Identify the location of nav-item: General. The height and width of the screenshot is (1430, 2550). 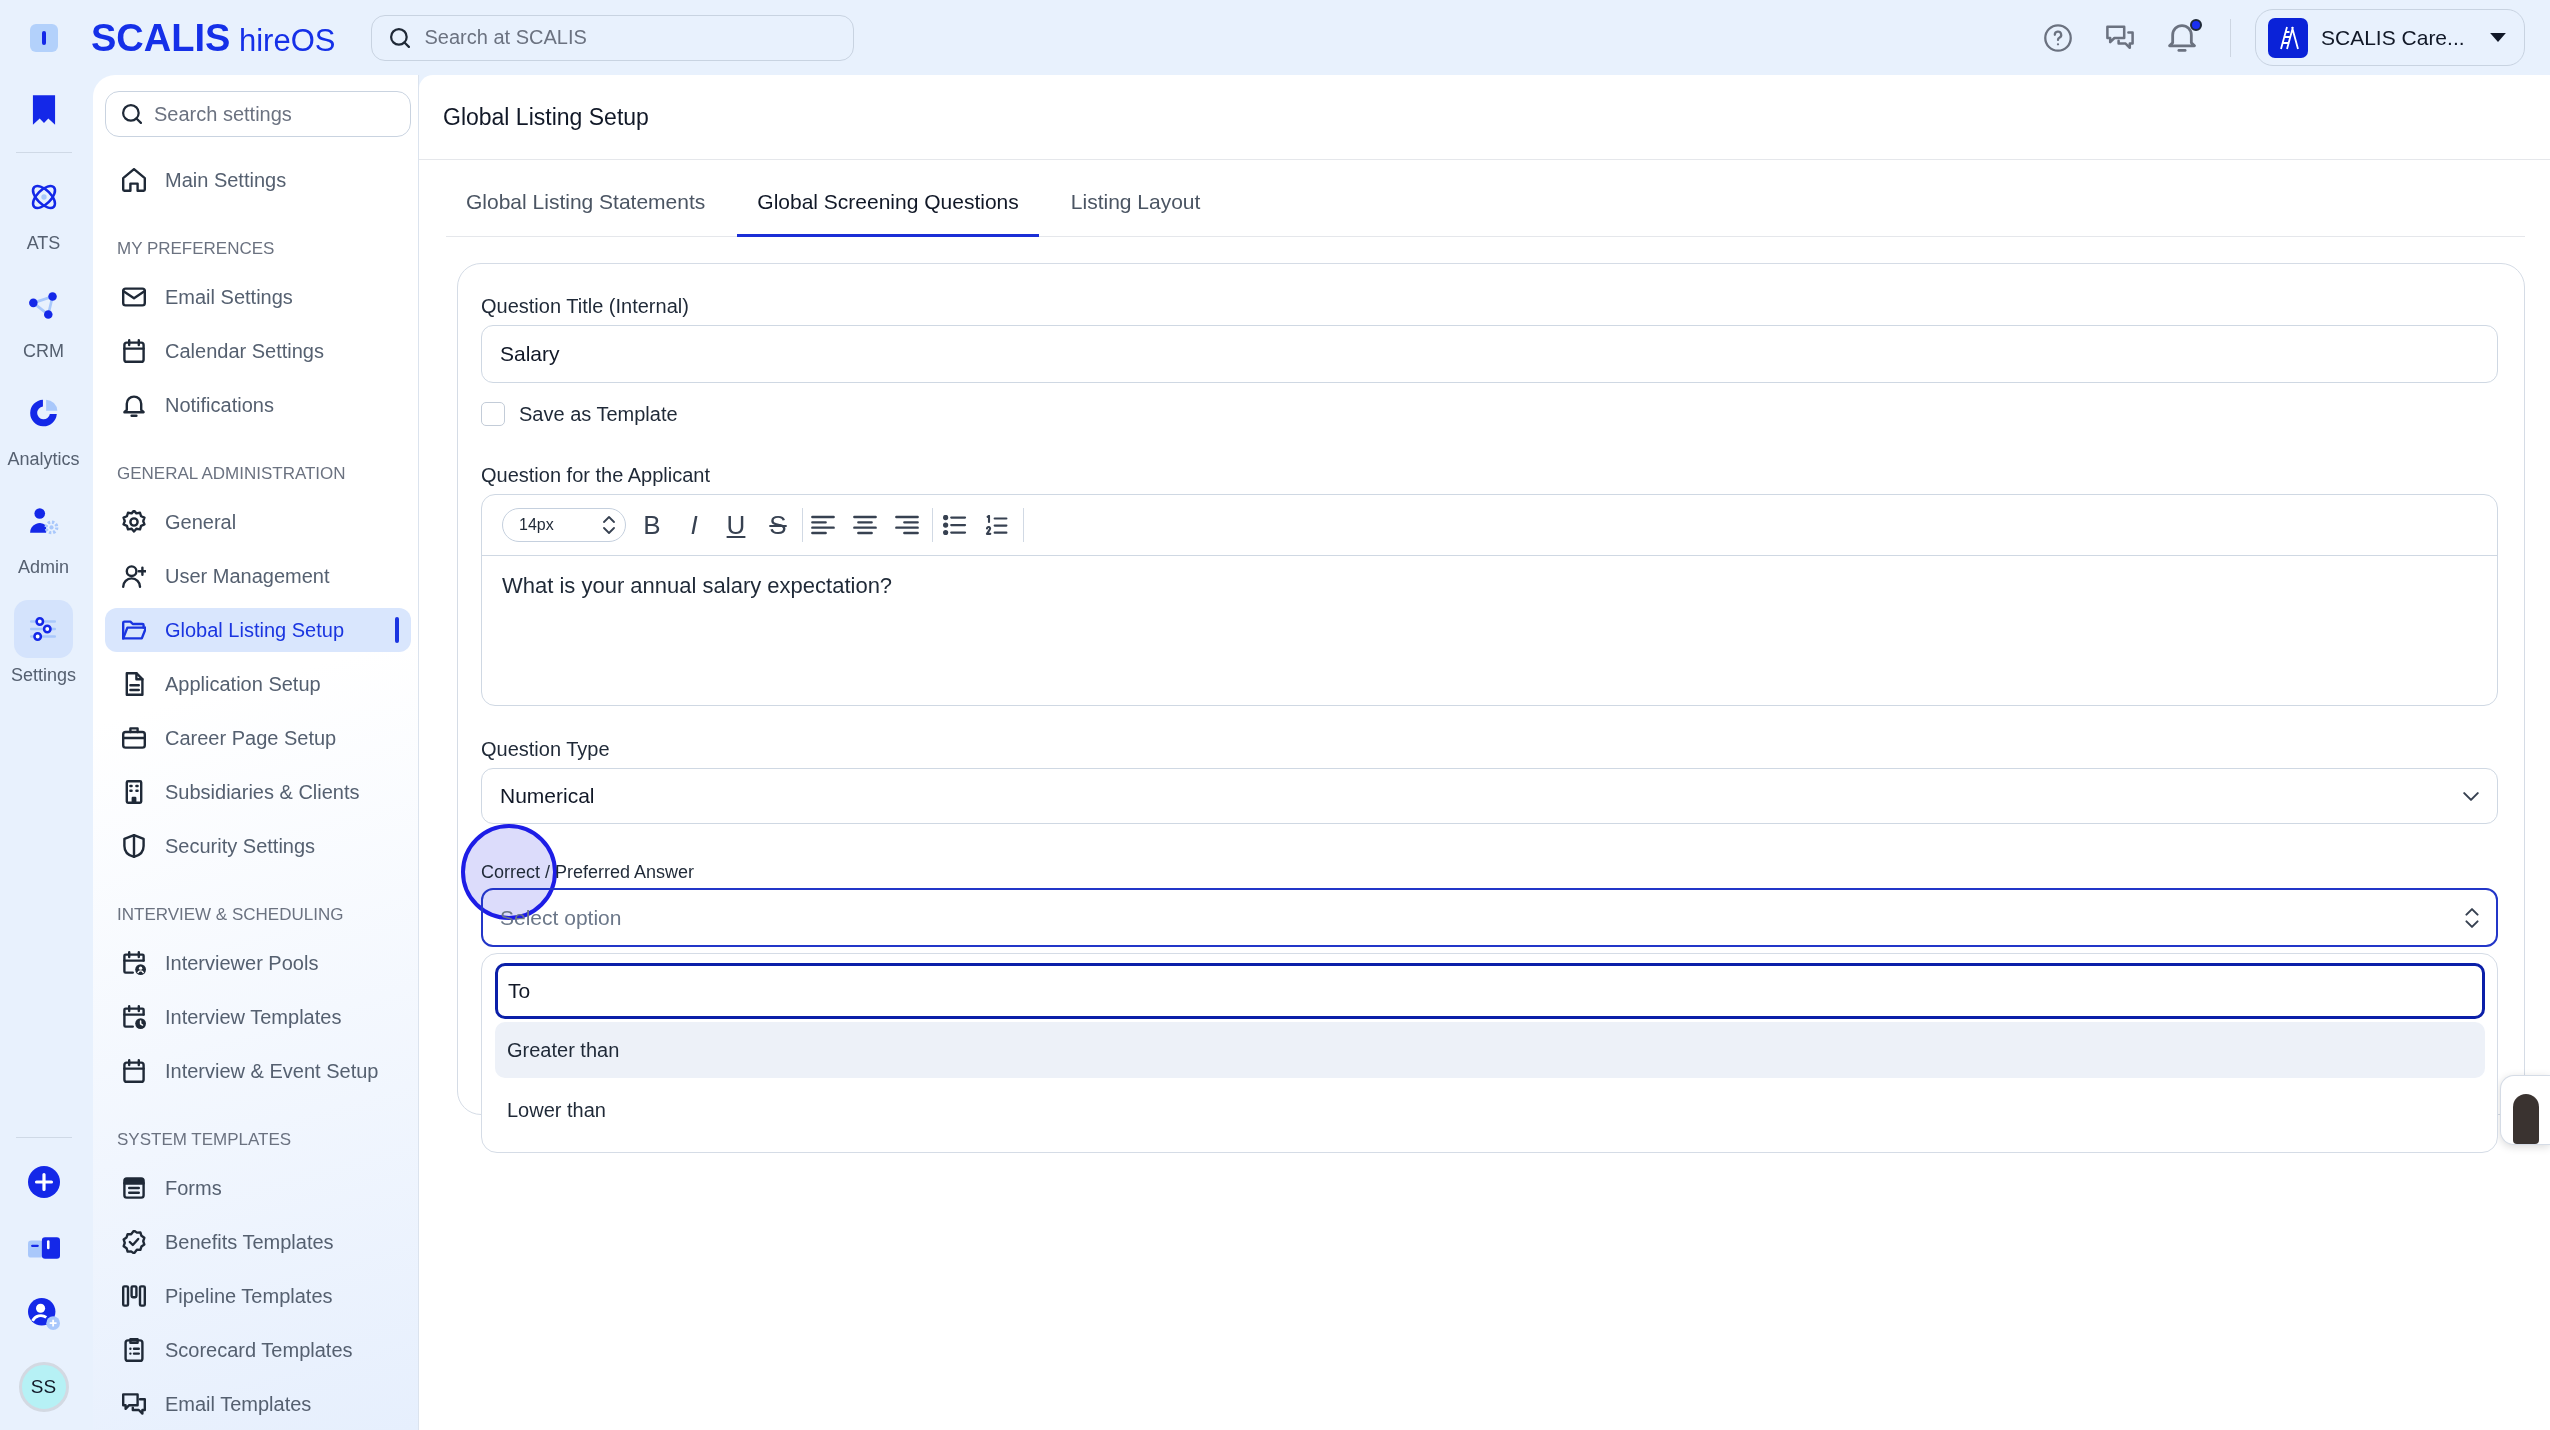
(258, 522).